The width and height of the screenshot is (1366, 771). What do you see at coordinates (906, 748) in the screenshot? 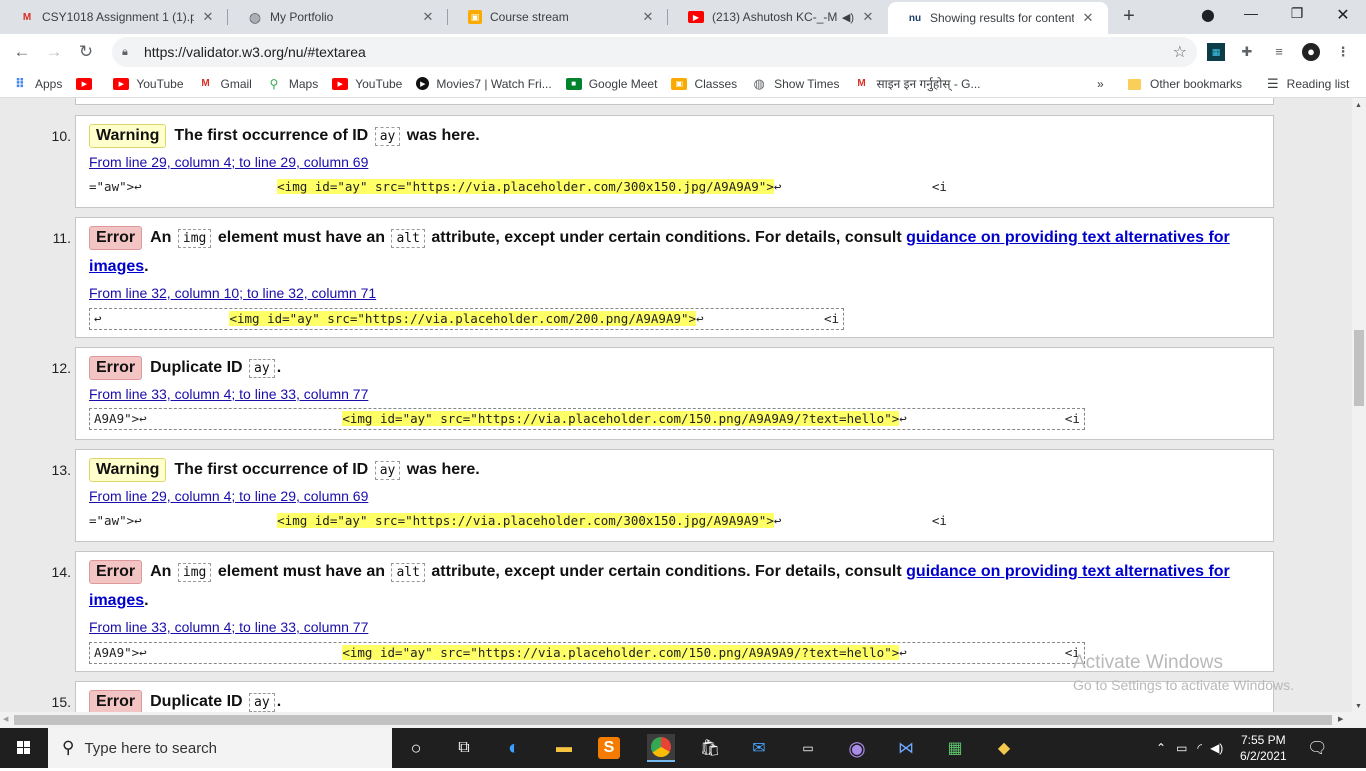
I see `vscode-icon: ⋈` at bounding box center [906, 748].